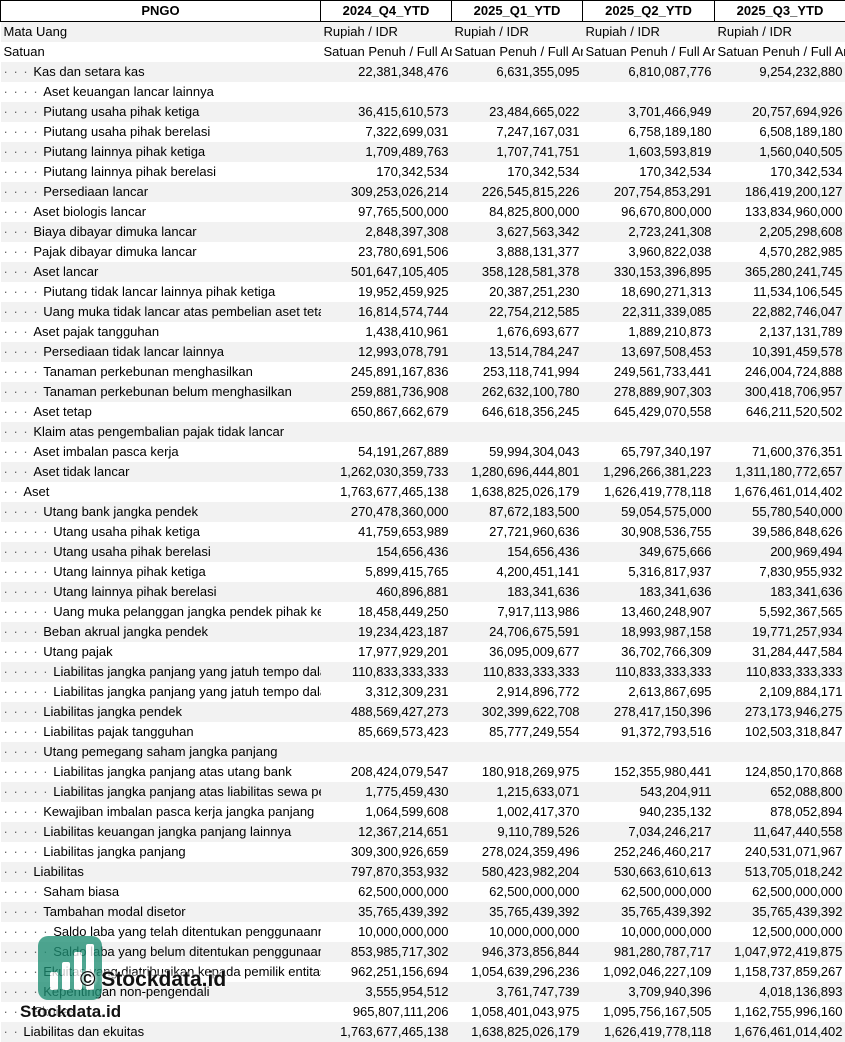  Describe the element at coordinates (386, 652) in the screenshot. I see `table-cell: 17,977,929,201` at that location.